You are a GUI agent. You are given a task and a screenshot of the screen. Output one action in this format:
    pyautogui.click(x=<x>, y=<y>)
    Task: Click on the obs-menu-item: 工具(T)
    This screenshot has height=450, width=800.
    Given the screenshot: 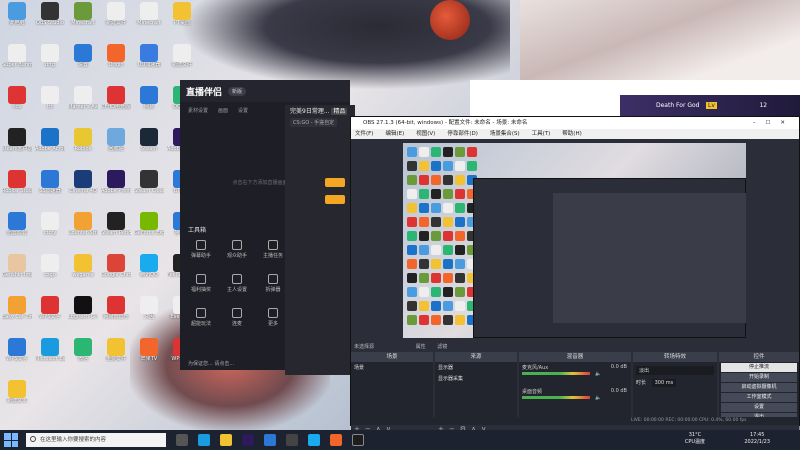 What is the action you would take?
    pyautogui.click(x=541, y=134)
    